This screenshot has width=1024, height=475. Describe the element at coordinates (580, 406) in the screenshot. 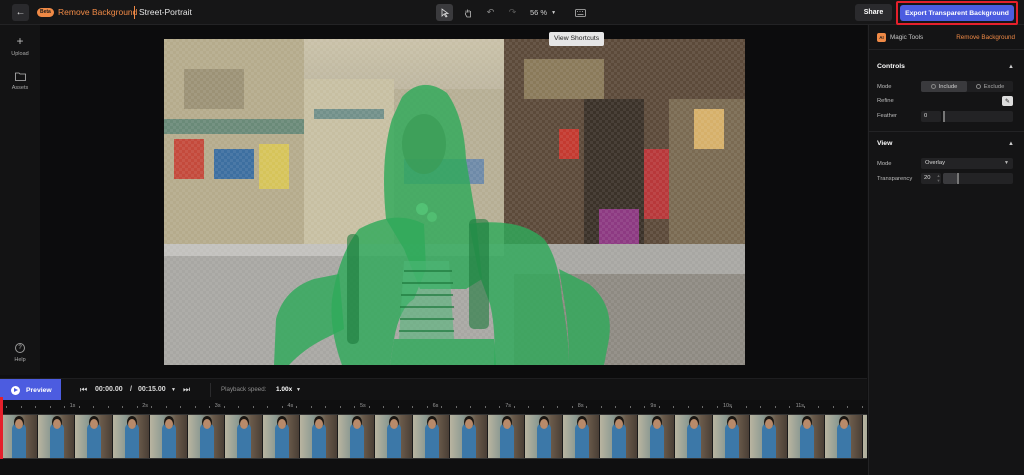

I see `ruler-label: 8s` at that location.